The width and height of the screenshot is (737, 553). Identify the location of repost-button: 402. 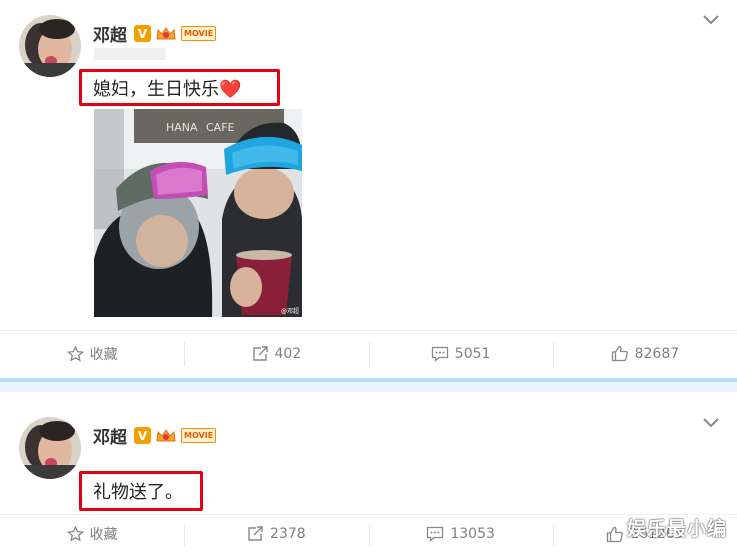
(276, 353).